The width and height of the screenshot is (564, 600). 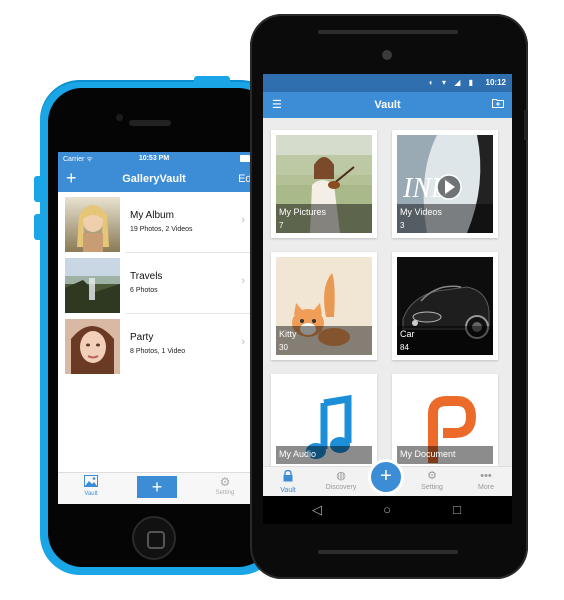 I want to click on android-tab-more: ••• More, so click(x=486, y=480).